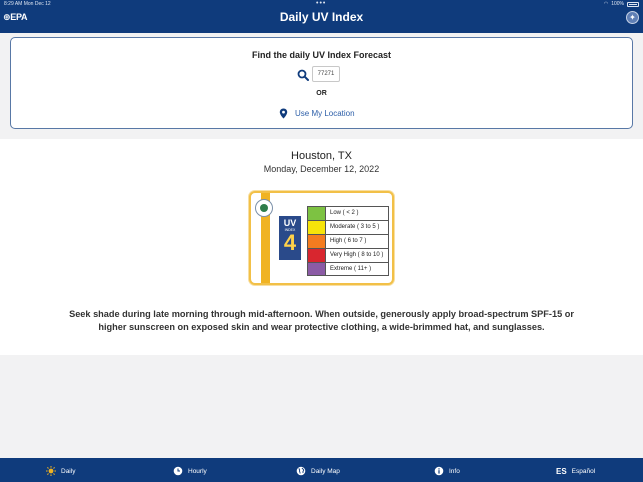 This screenshot has width=643, height=482. What do you see at coordinates (264, 208) in the screenshot?
I see `epa-seal-icon` at bounding box center [264, 208].